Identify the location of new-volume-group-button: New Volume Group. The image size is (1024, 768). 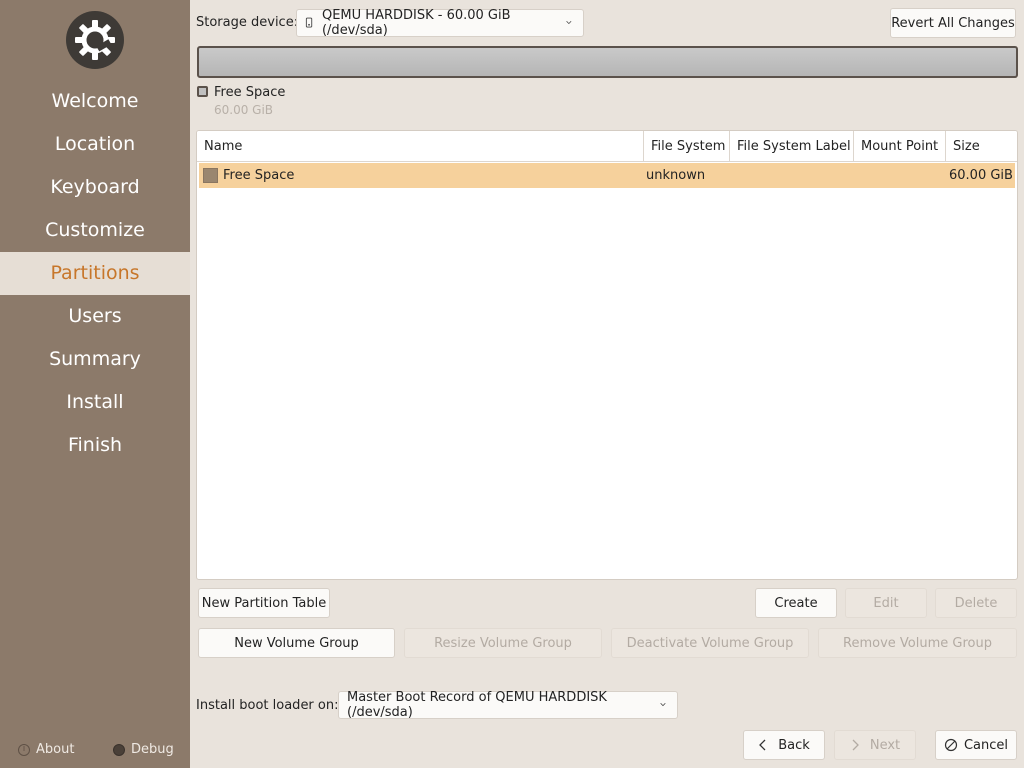
(296, 643).